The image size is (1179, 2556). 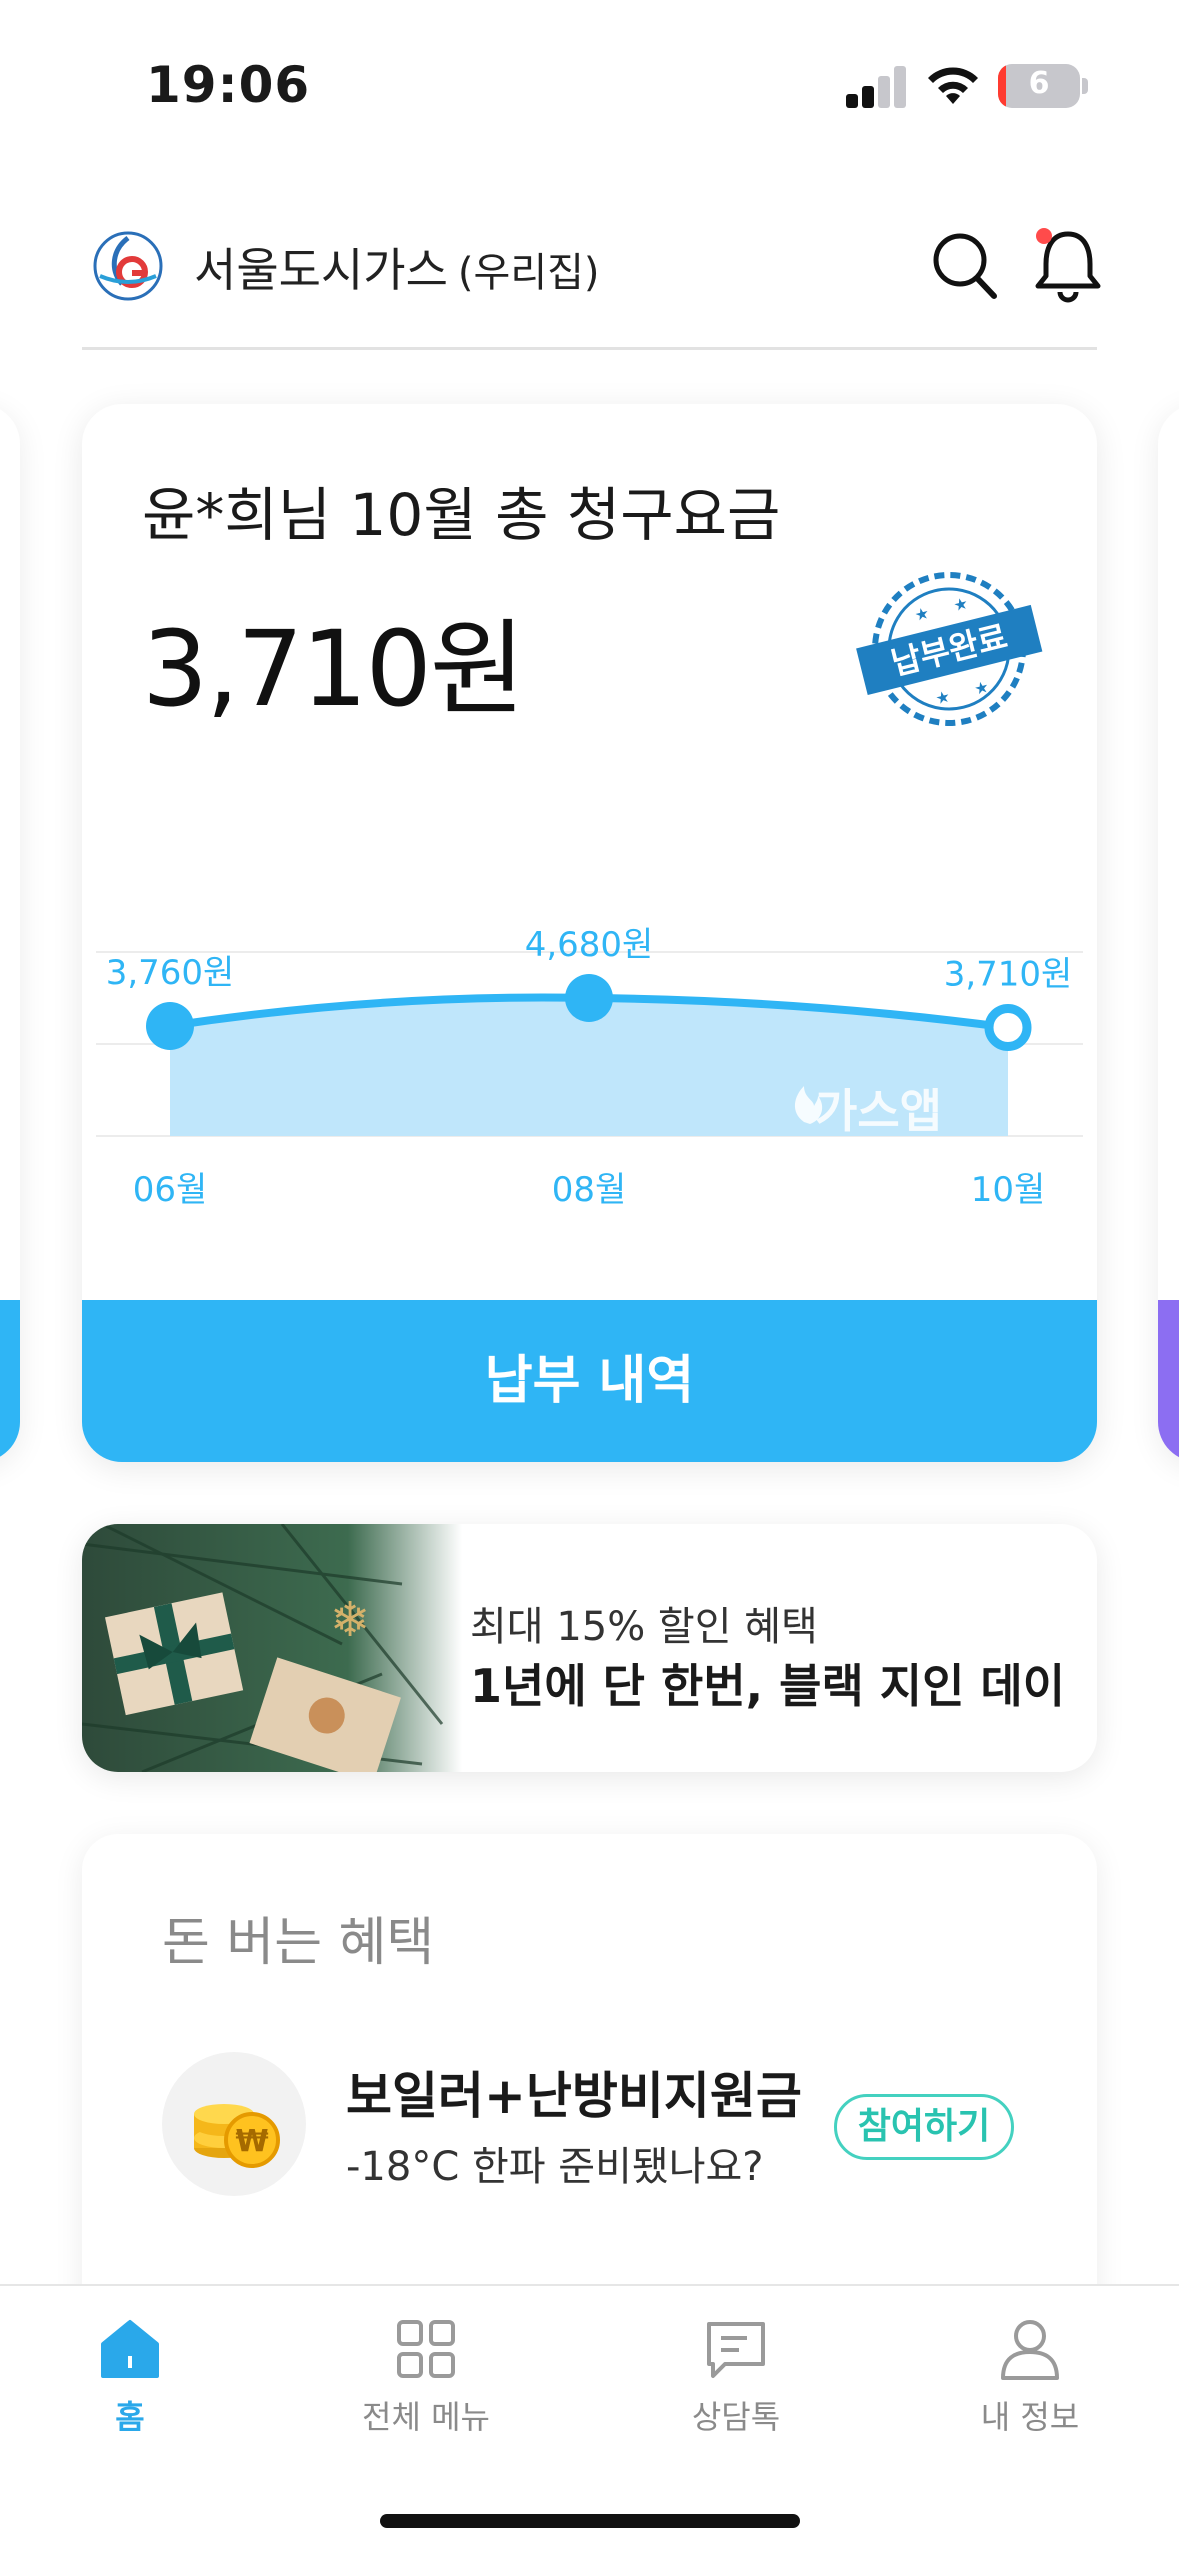 What do you see at coordinates (461, 515) in the screenshot?
I see `bill-title: 윤*희님 10월 총 청구요금` at bounding box center [461, 515].